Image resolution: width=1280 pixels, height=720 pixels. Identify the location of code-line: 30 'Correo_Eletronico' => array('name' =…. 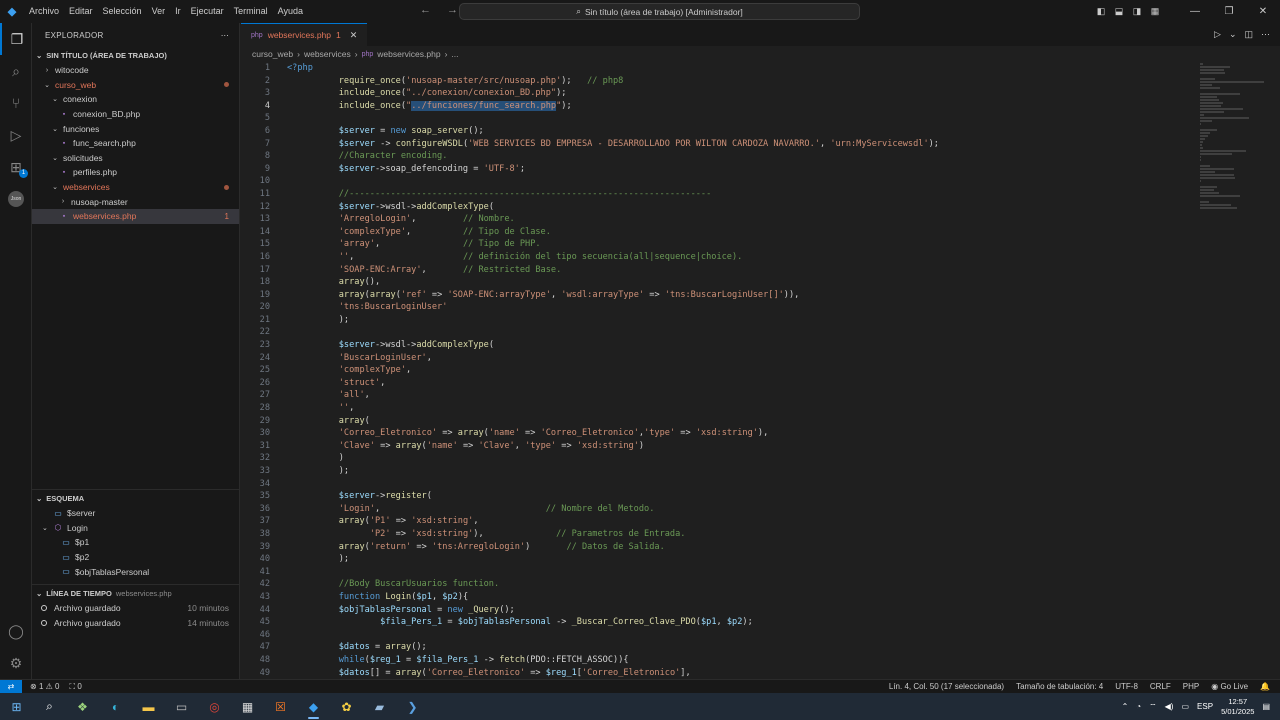
(716, 433).